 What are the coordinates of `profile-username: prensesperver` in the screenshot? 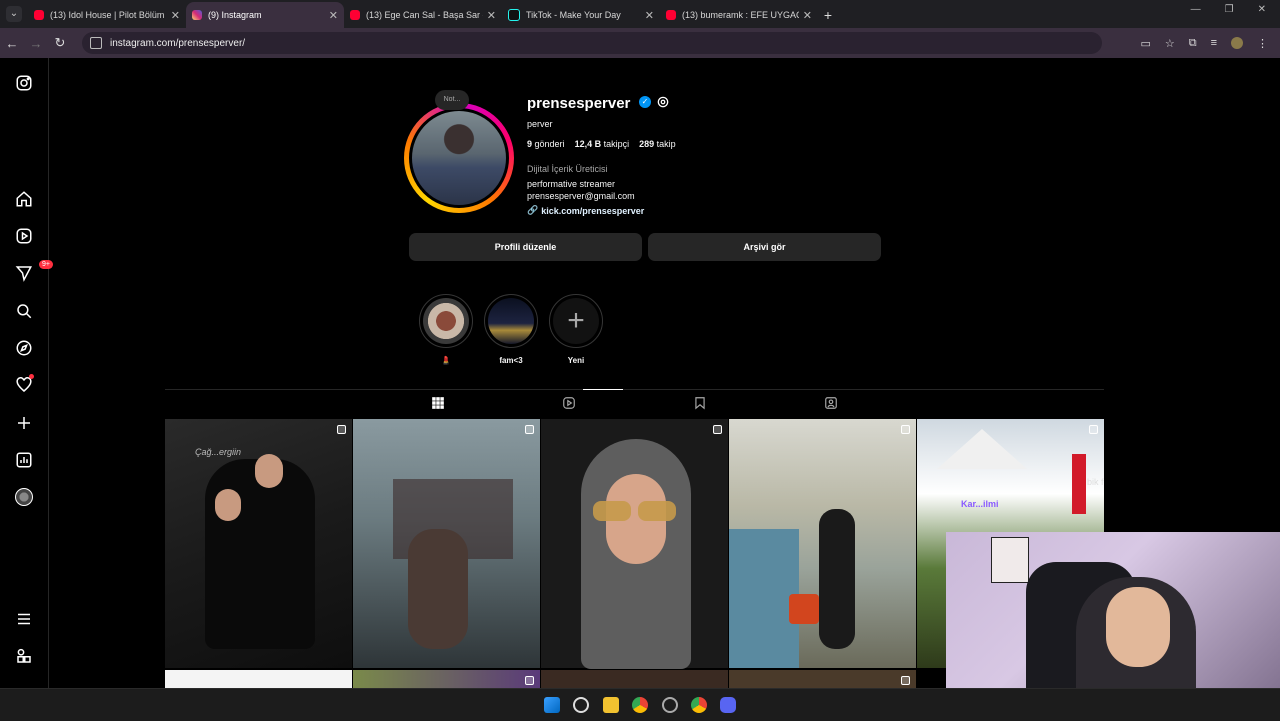 It's located at (579, 103).